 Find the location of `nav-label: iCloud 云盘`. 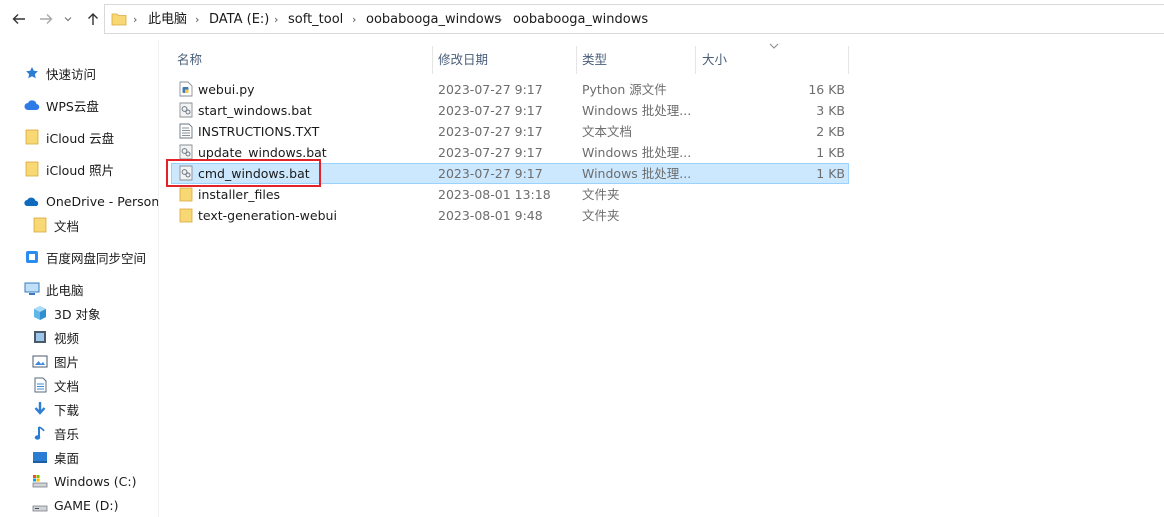

nav-label: iCloud 云盘 is located at coordinates (80, 138).